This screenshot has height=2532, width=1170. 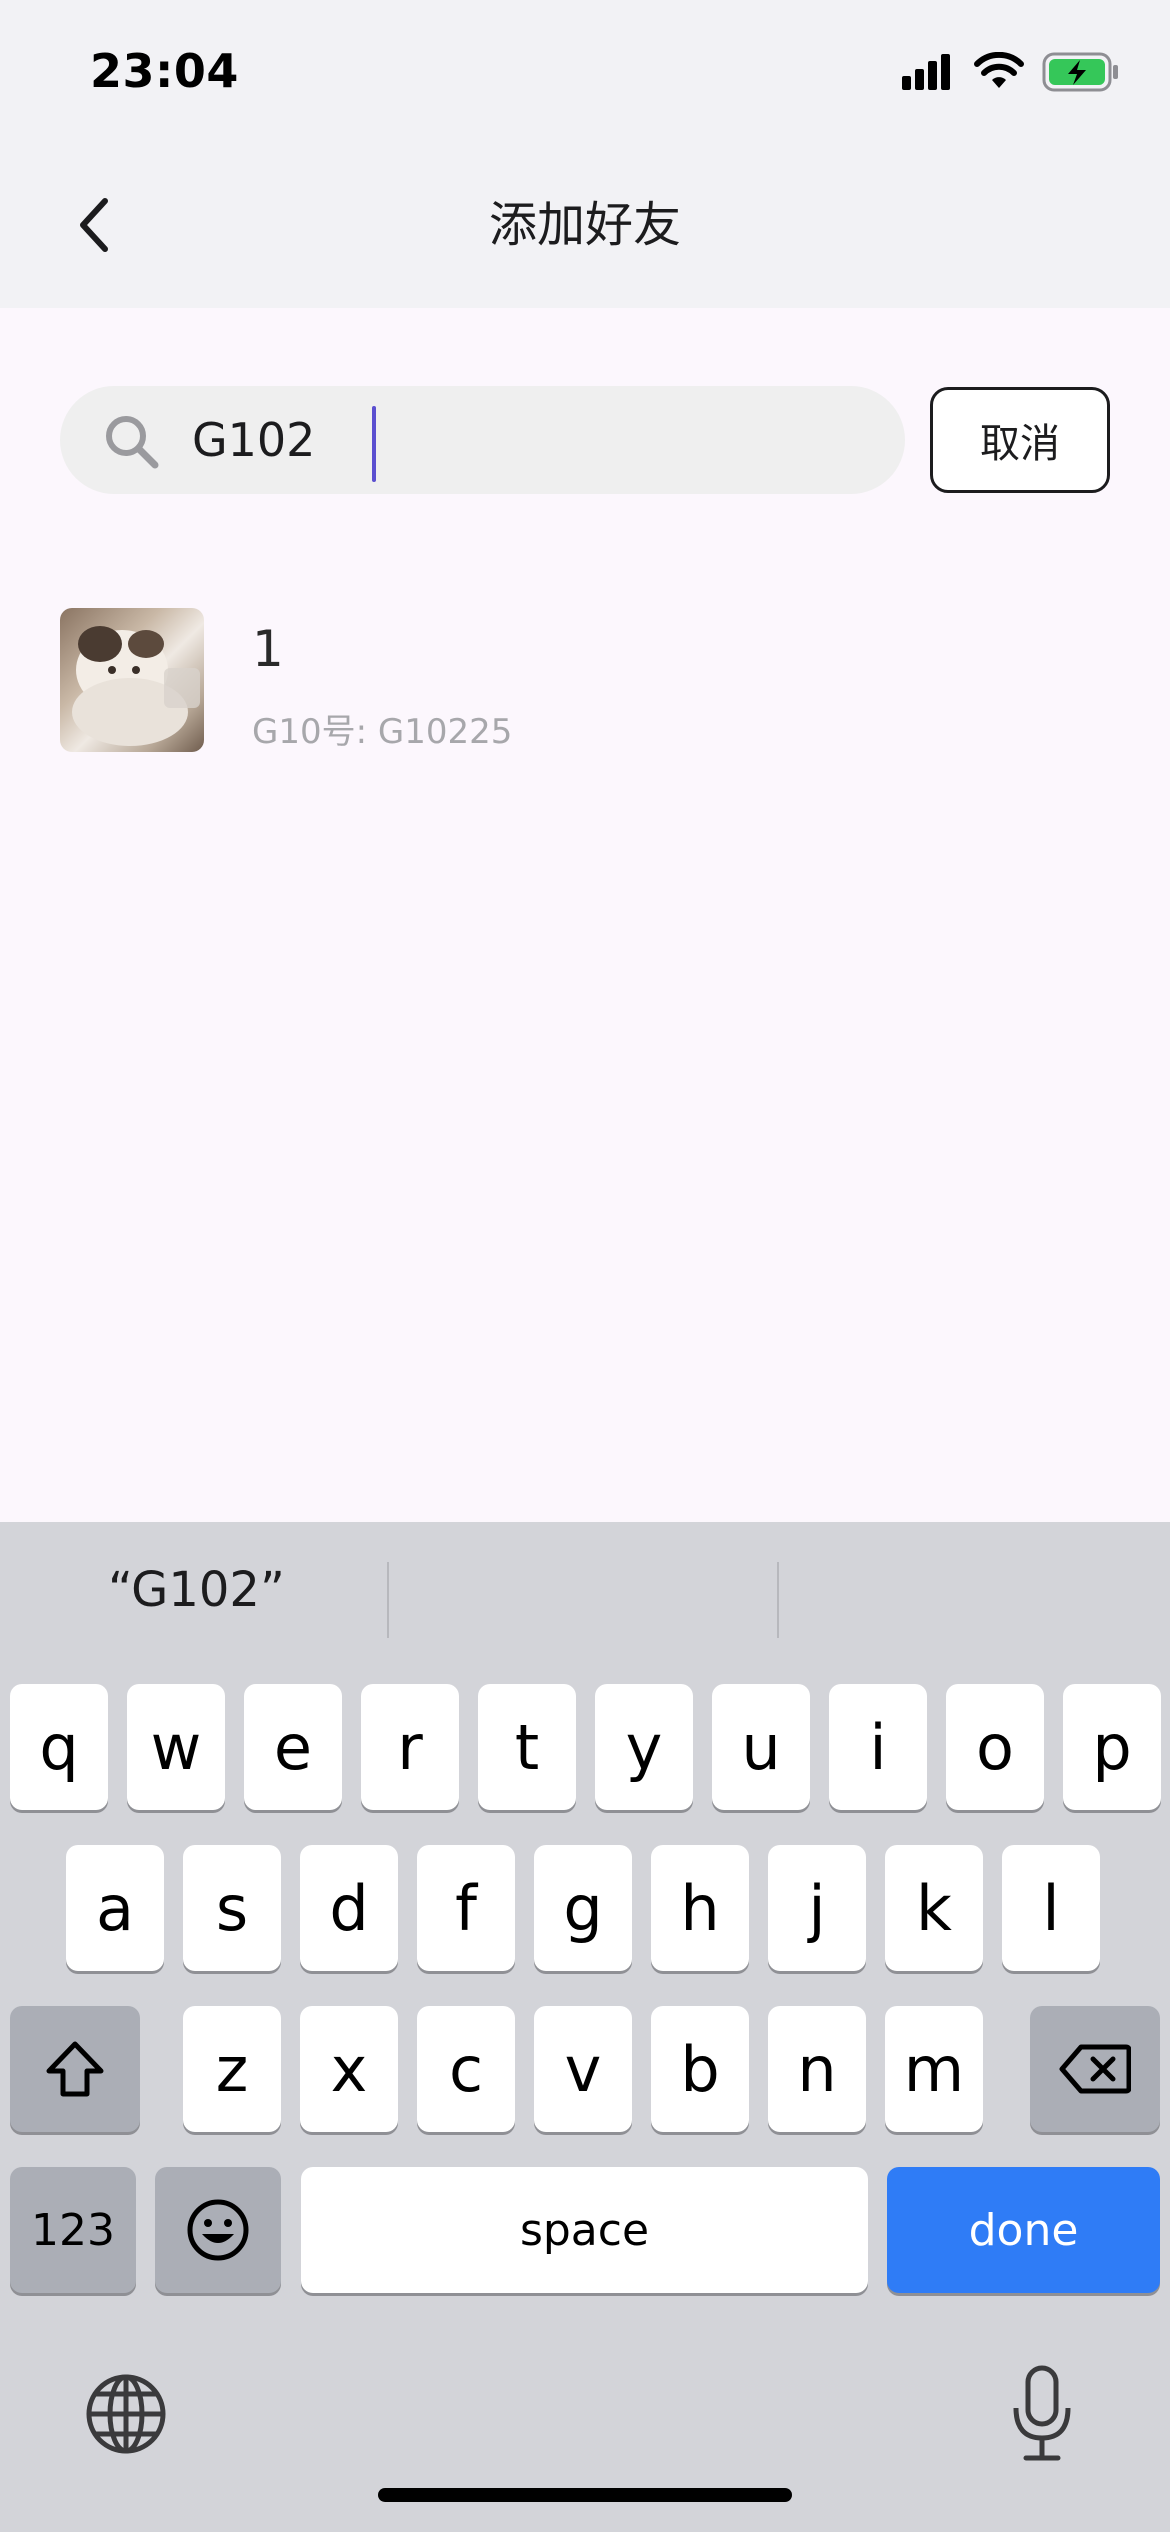 What do you see at coordinates (878, 1747) in the screenshot?
I see `key-i: i` at bounding box center [878, 1747].